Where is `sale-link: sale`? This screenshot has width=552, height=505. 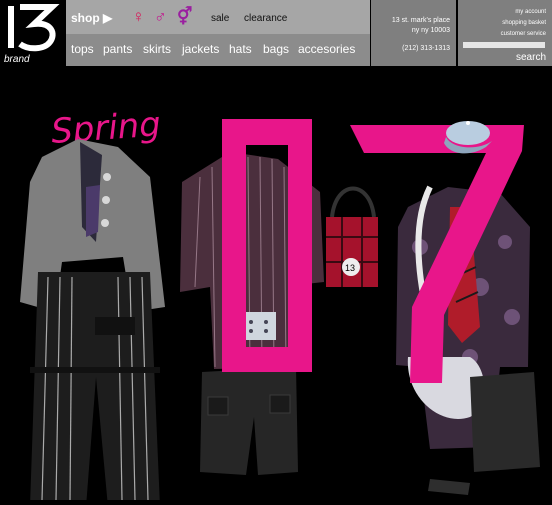
sale-link: sale is located at coordinates (220, 18).